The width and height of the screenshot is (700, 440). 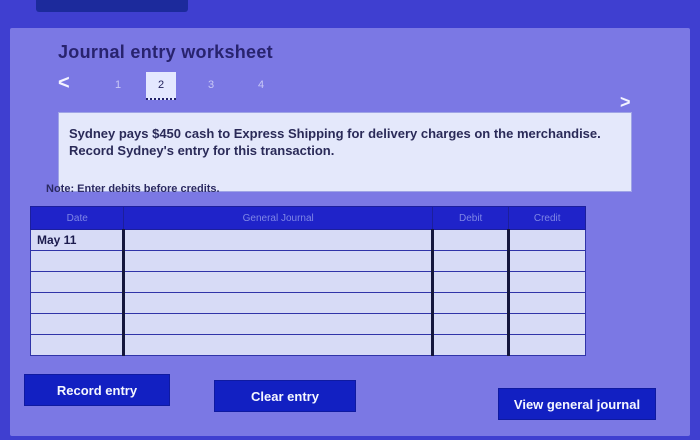 I want to click on worksheet-title: Journal entry worksheet, so click(x=165, y=52).